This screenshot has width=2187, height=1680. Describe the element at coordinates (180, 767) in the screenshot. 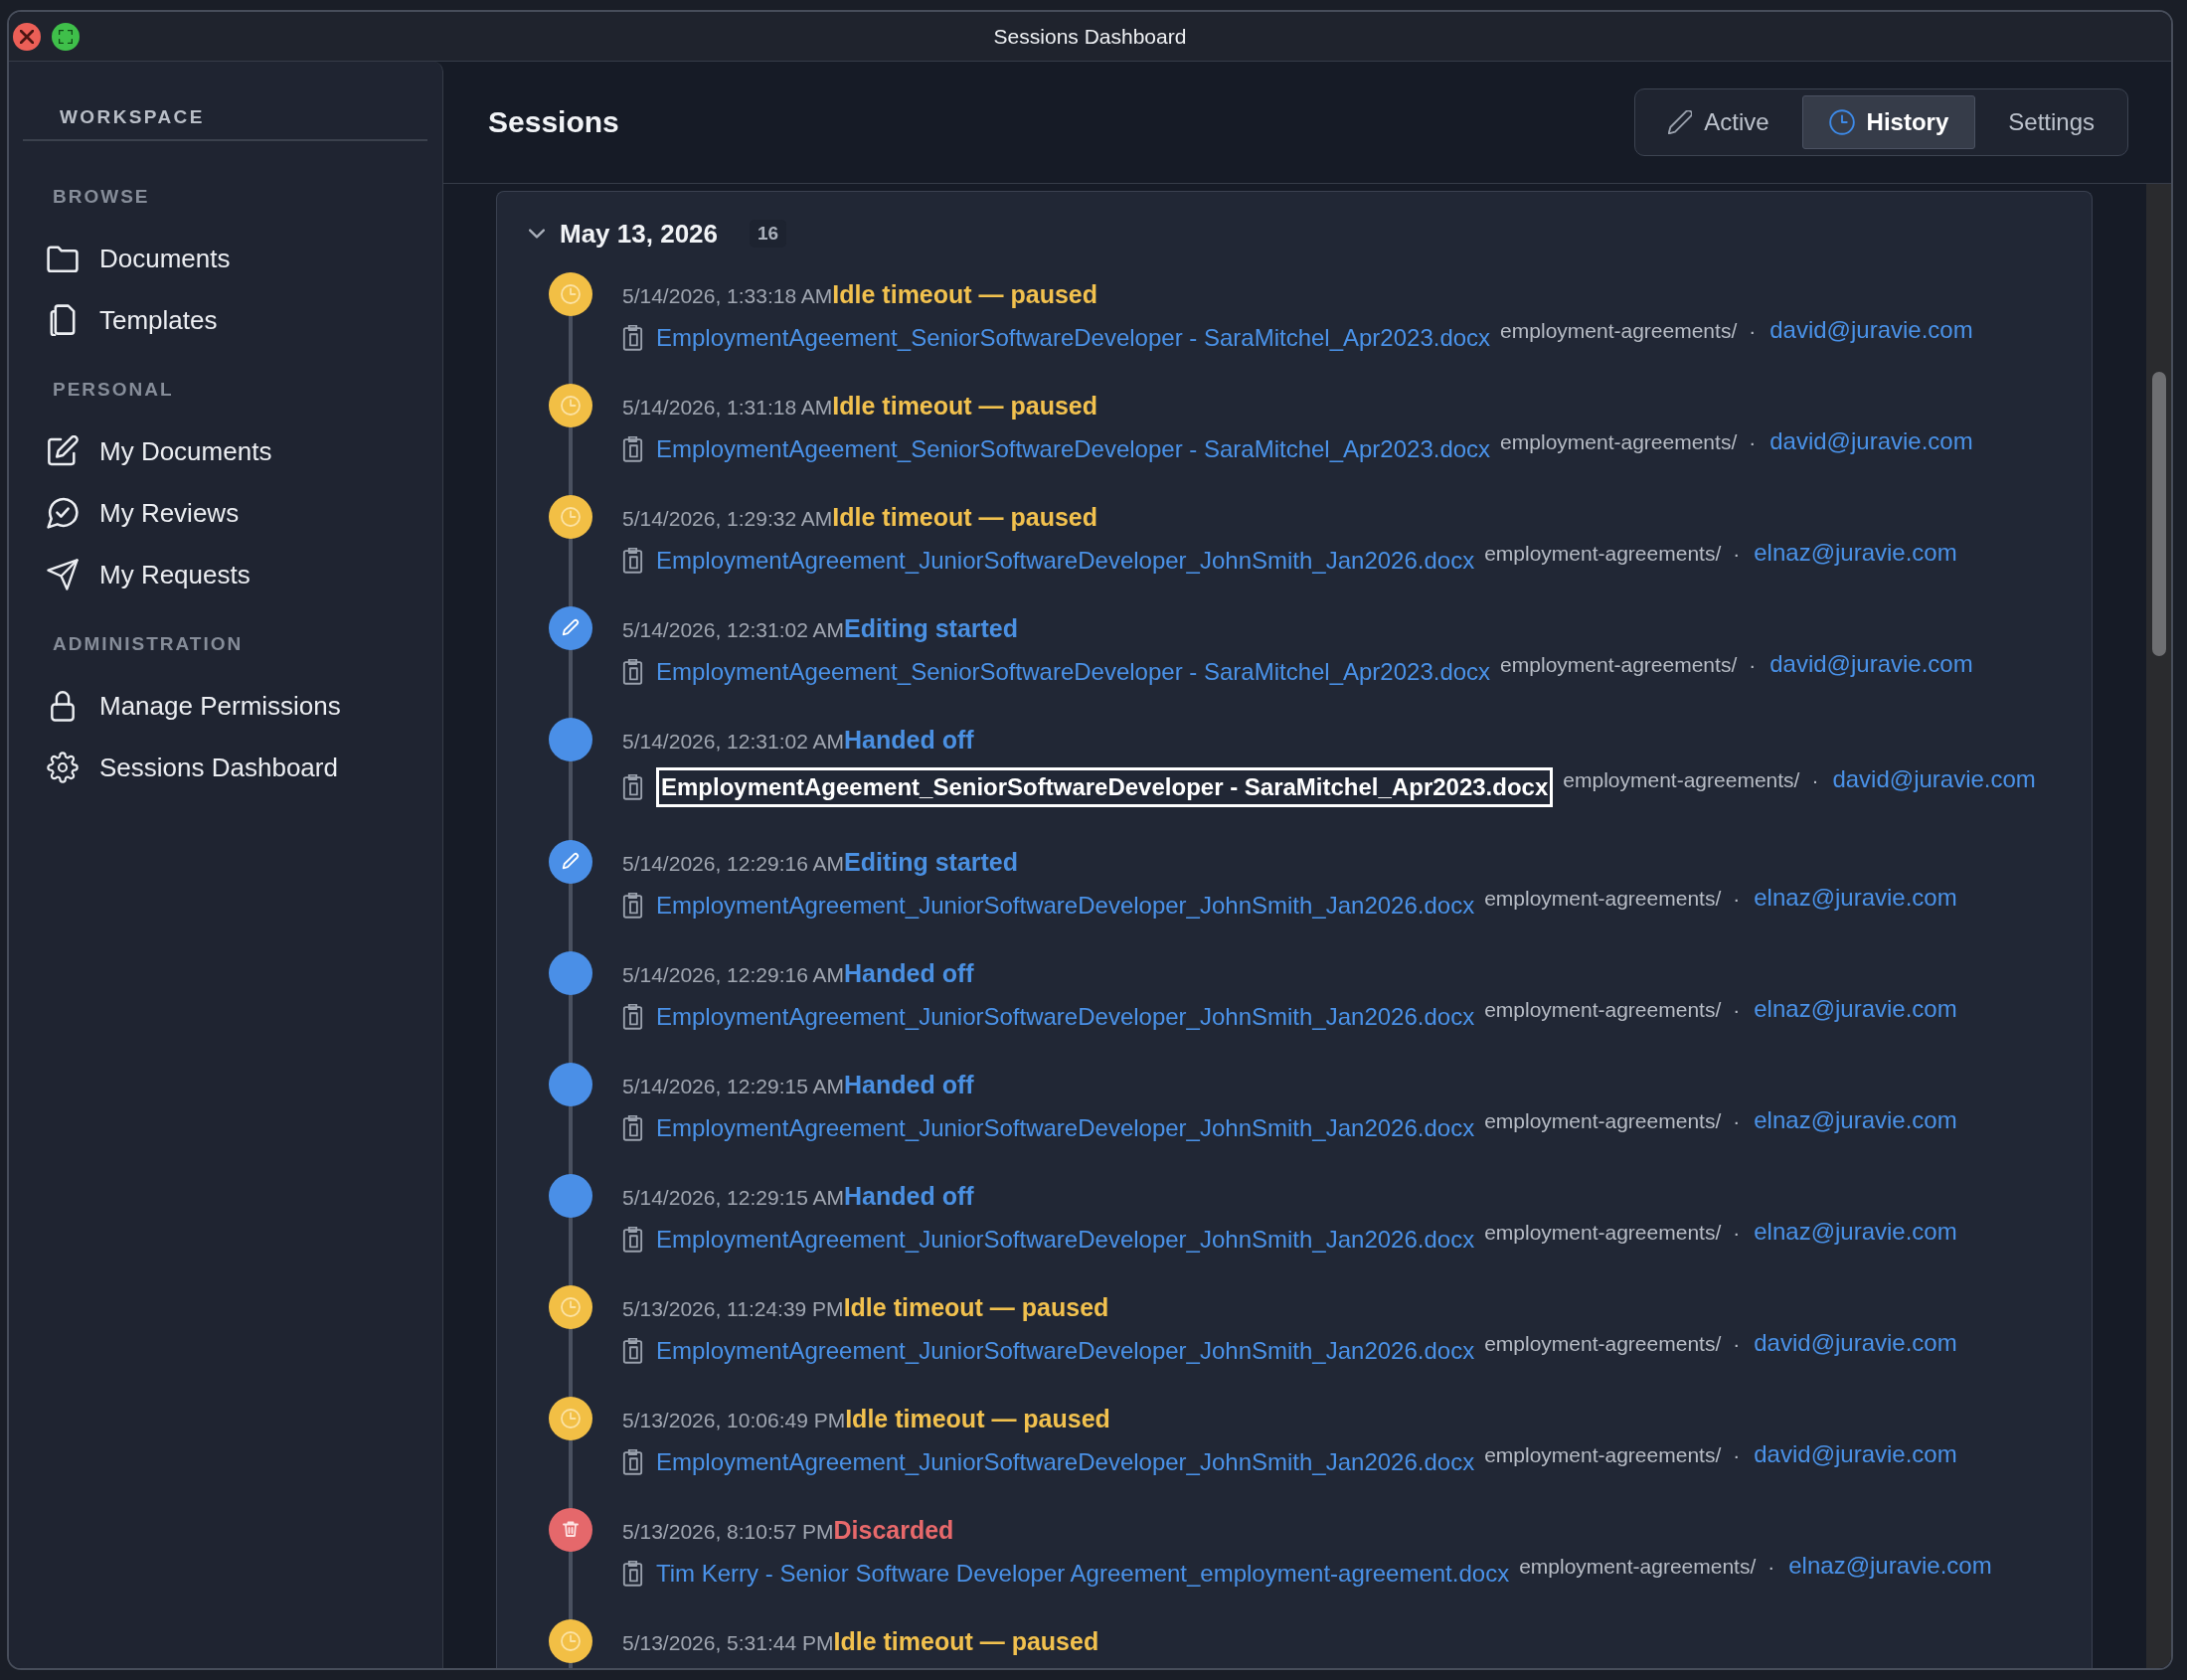

I see `sidebar-item: Sessions Dashboard` at that location.